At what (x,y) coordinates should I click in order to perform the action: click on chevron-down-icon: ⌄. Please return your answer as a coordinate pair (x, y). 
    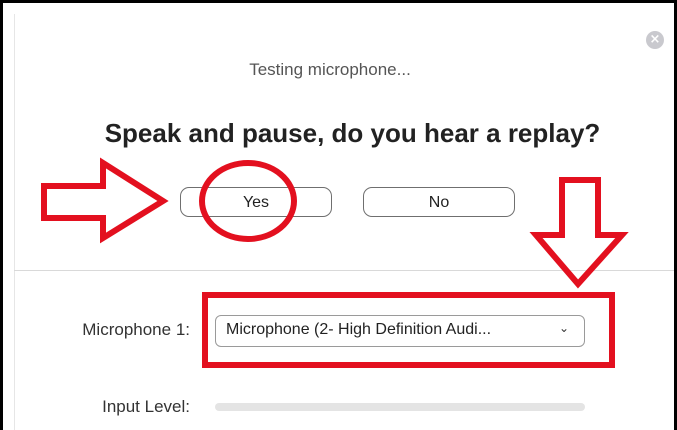
    Looking at the image, I should click on (564, 328).